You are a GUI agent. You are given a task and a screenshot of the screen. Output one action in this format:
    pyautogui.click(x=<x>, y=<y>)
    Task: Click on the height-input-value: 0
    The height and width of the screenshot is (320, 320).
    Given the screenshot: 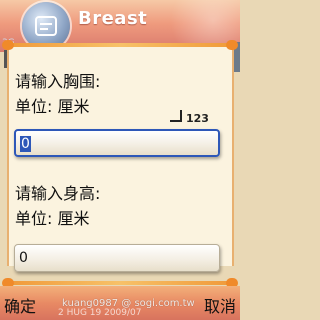 What is the action you would take?
    pyautogui.click(x=23, y=258)
    